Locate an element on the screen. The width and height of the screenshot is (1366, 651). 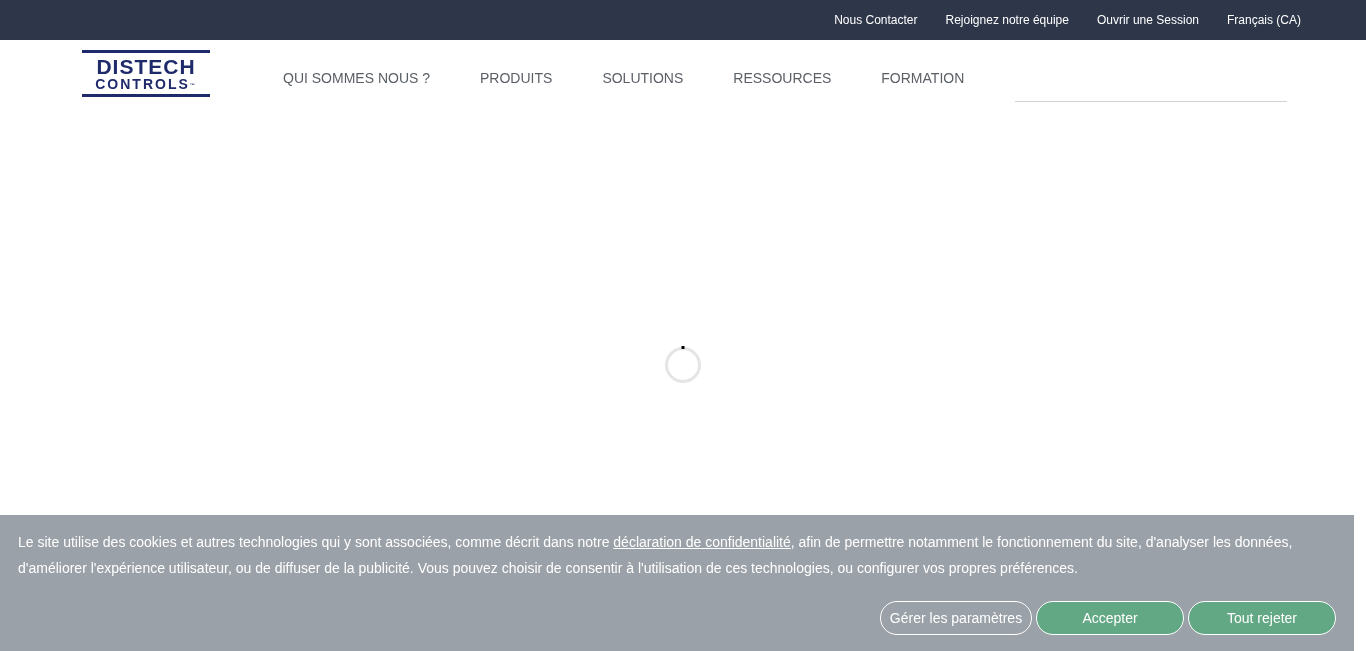
top-link: Rejoignez notre équipe is located at coordinates (1007, 20).